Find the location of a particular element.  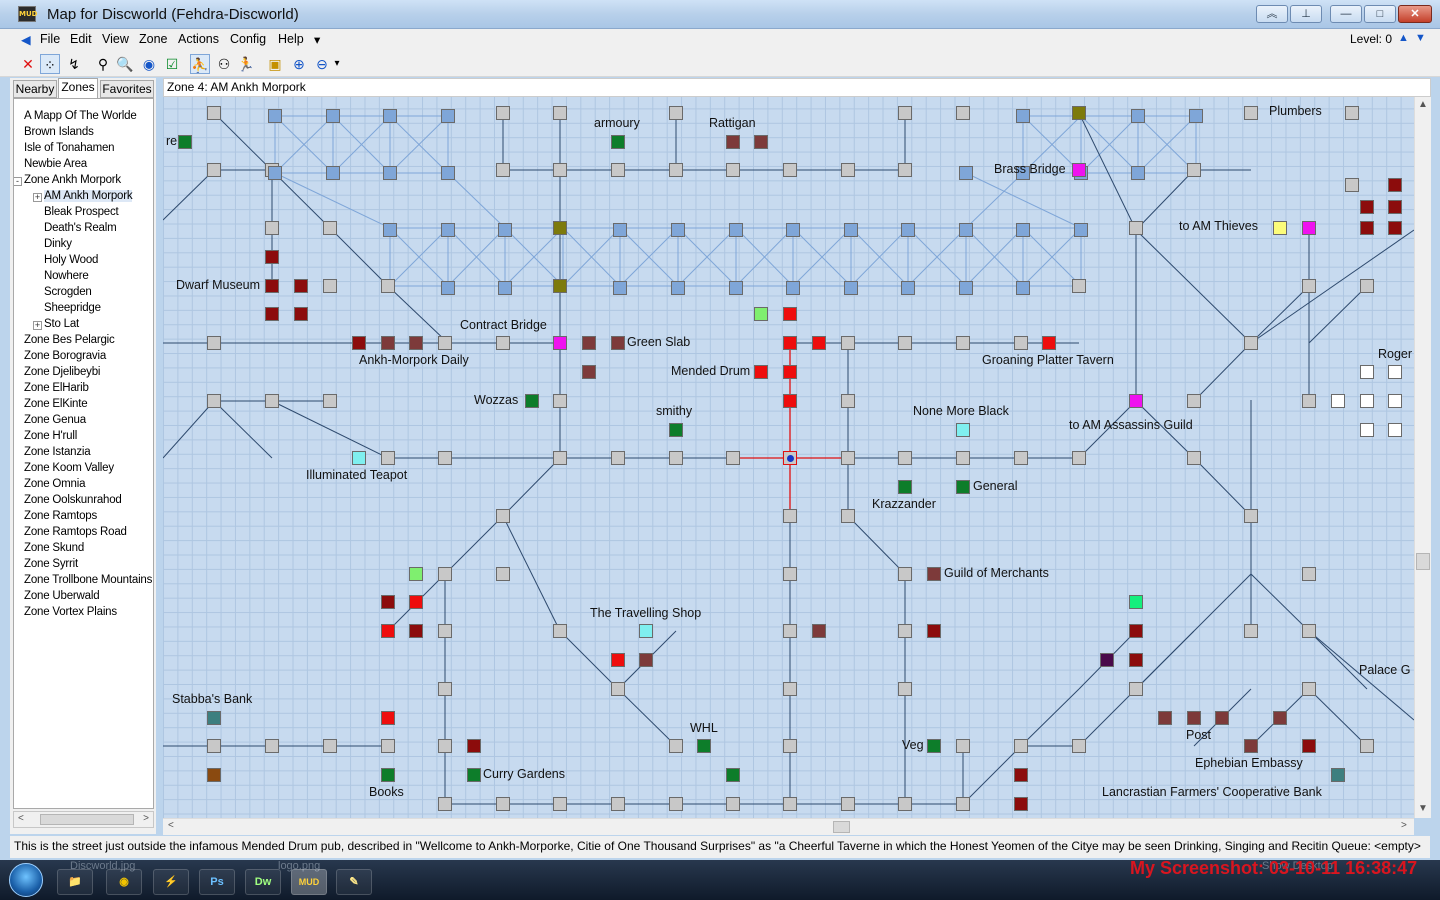

tree-item: Isle of Tonahamen is located at coordinates (69, 148).